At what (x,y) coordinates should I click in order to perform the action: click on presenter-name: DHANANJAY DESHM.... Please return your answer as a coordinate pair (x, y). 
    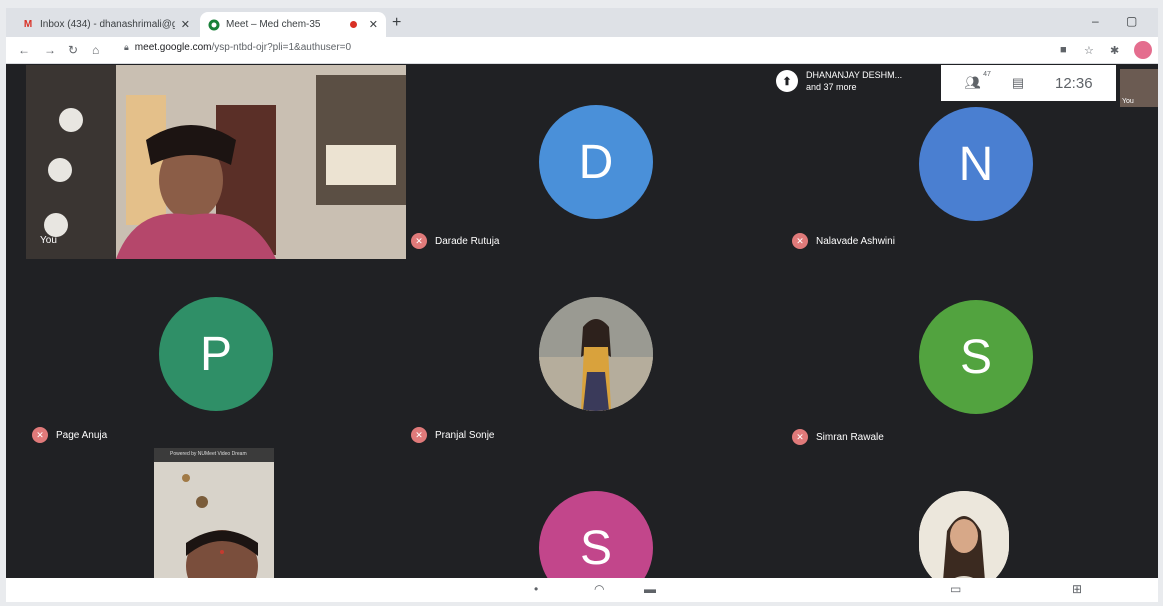
    Looking at the image, I should click on (854, 75).